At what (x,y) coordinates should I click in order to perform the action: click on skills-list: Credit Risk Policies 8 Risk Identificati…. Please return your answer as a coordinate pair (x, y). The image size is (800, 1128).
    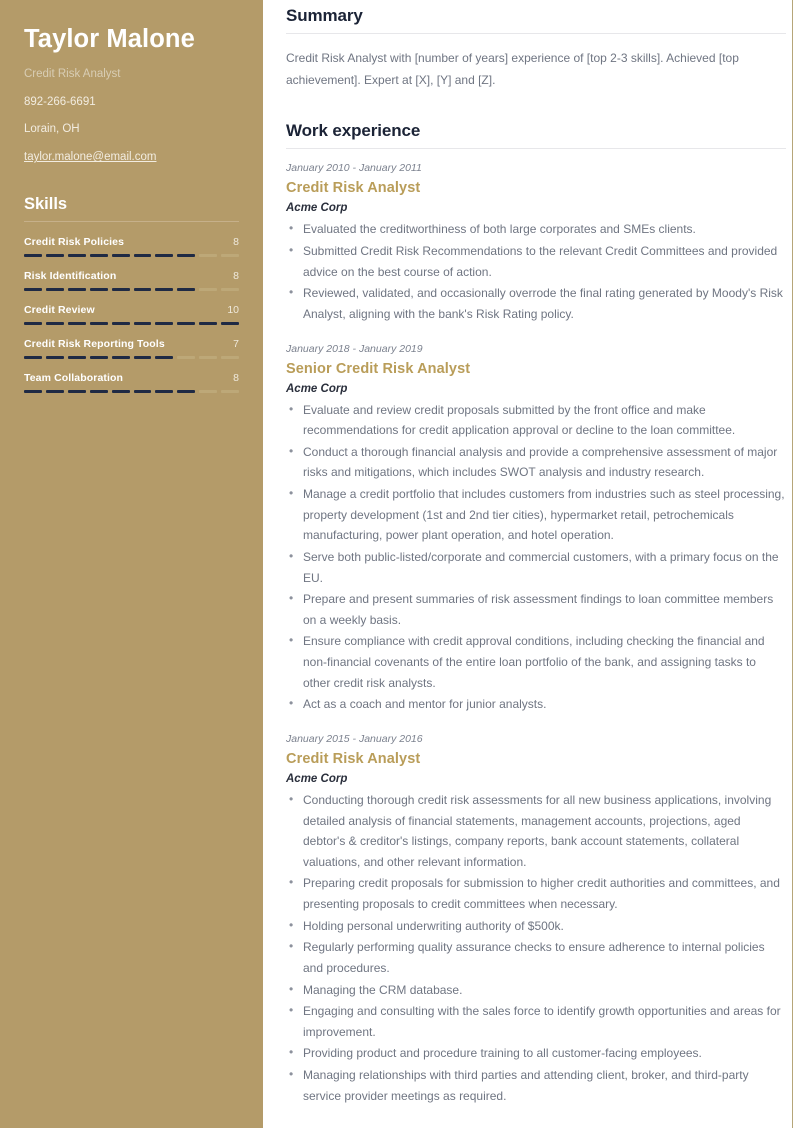
    Looking at the image, I should click on (132, 315).